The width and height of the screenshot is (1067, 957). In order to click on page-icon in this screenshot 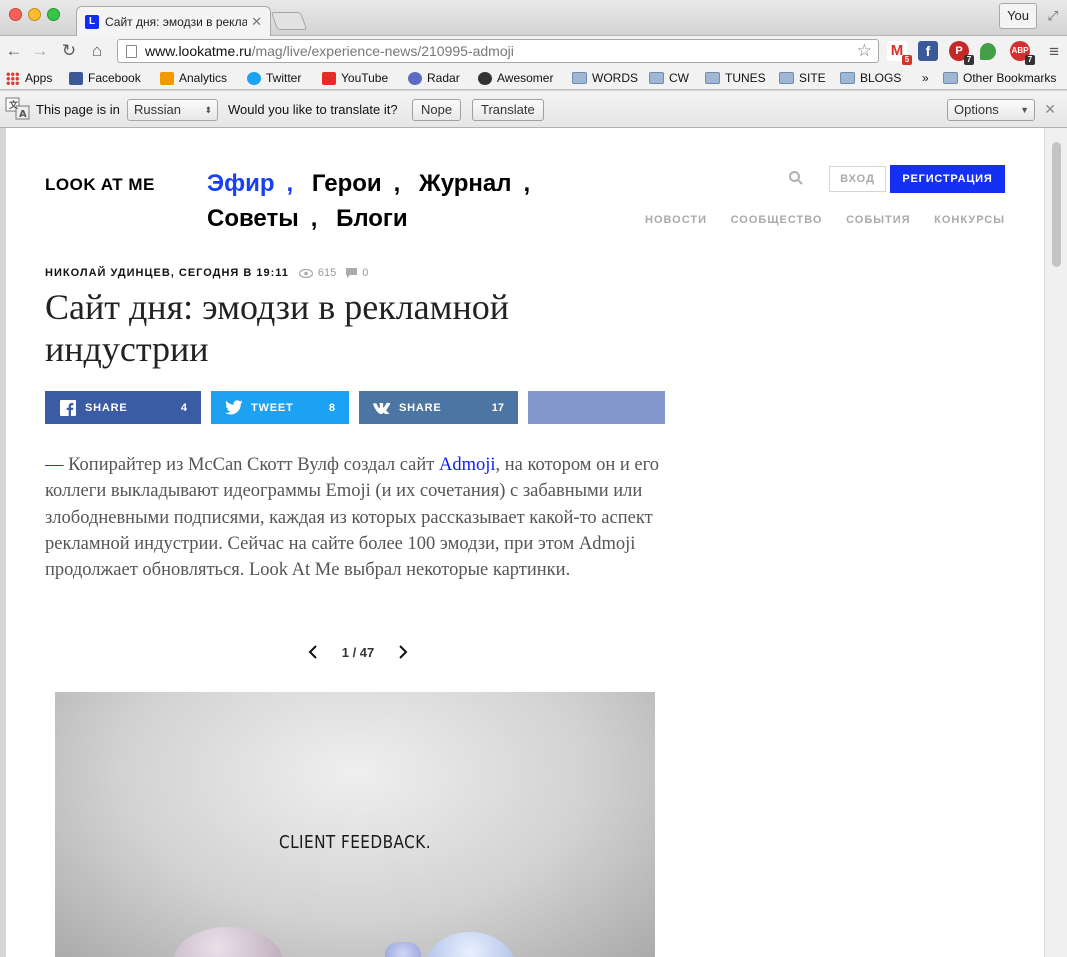, I will do `click(131, 51)`.